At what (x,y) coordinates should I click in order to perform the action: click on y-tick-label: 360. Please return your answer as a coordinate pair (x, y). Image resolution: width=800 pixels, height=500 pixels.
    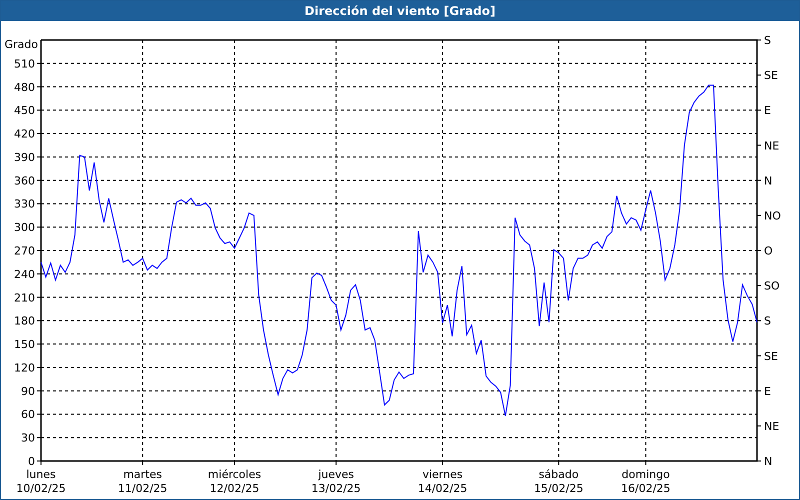
    Looking at the image, I should click on (24, 181).